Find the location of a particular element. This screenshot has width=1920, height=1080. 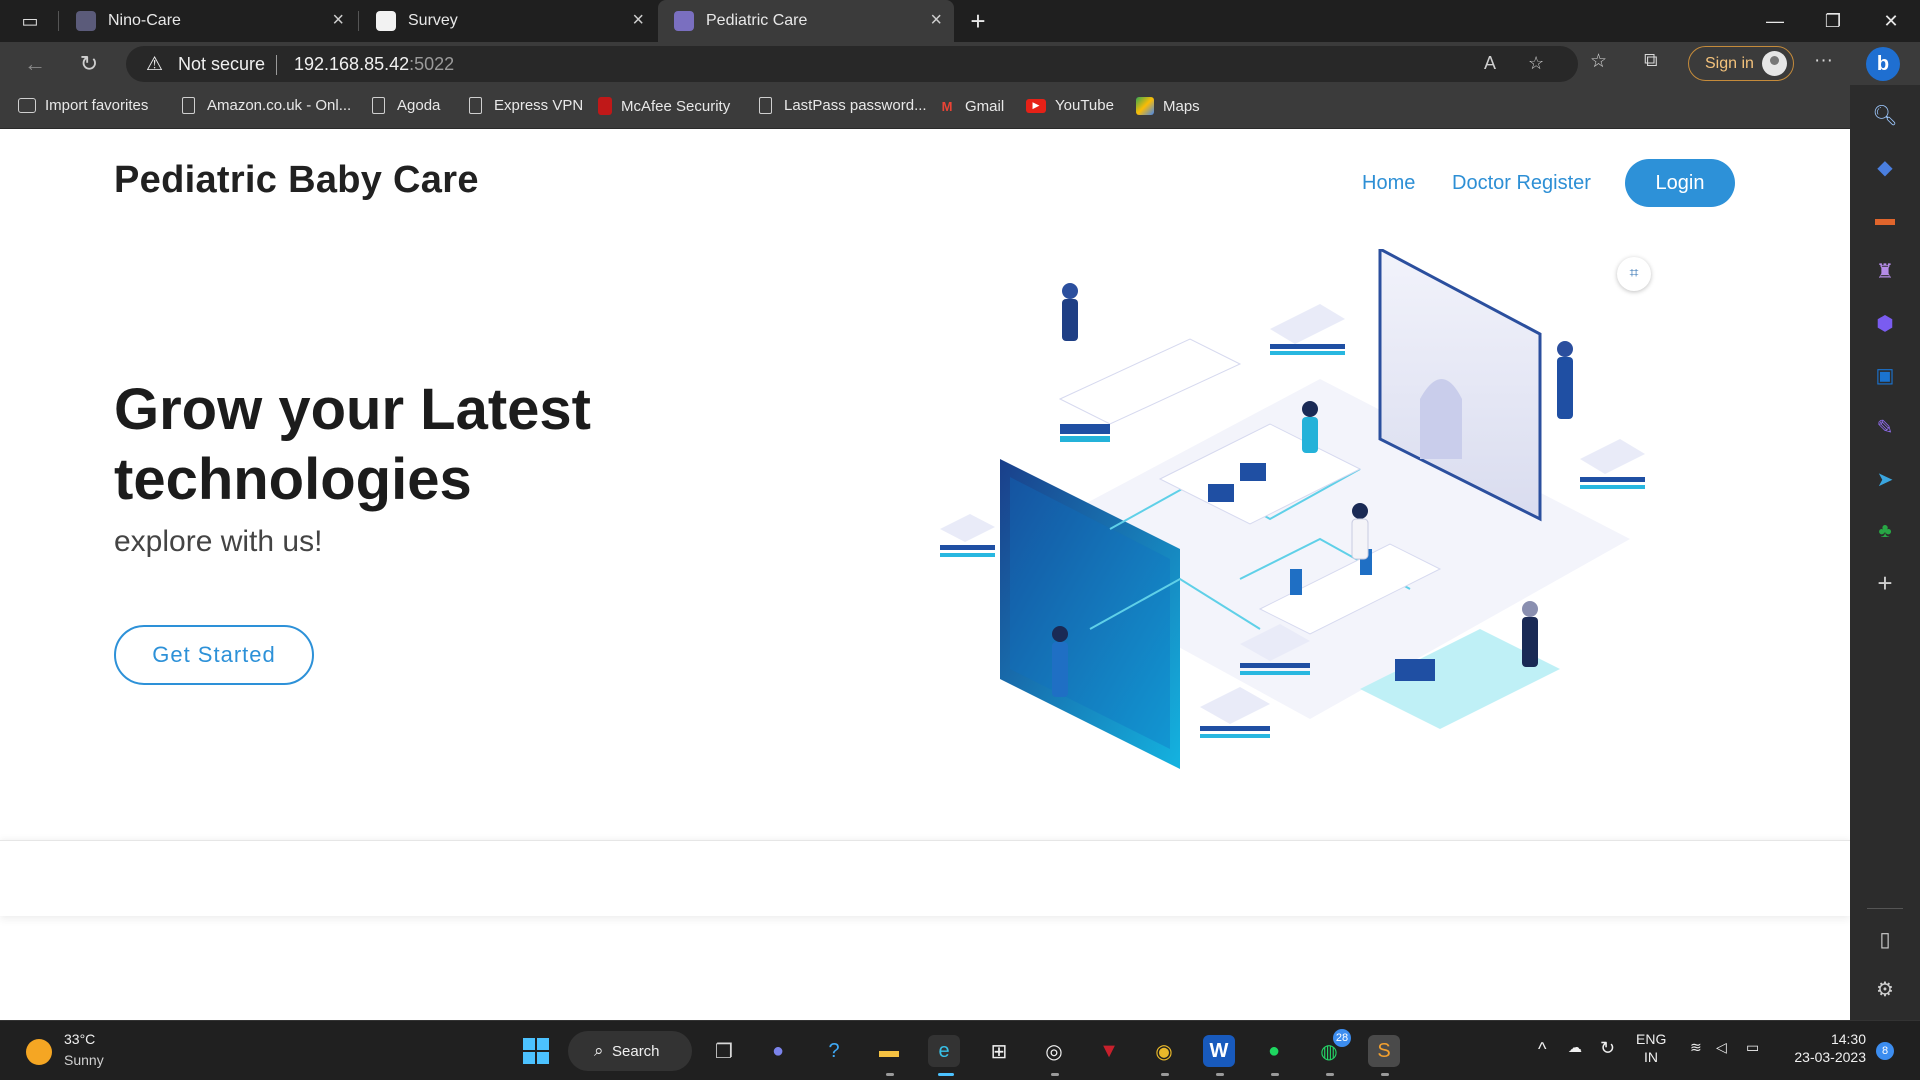

refresh-button: ↻ is located at coordinates (89, 64).